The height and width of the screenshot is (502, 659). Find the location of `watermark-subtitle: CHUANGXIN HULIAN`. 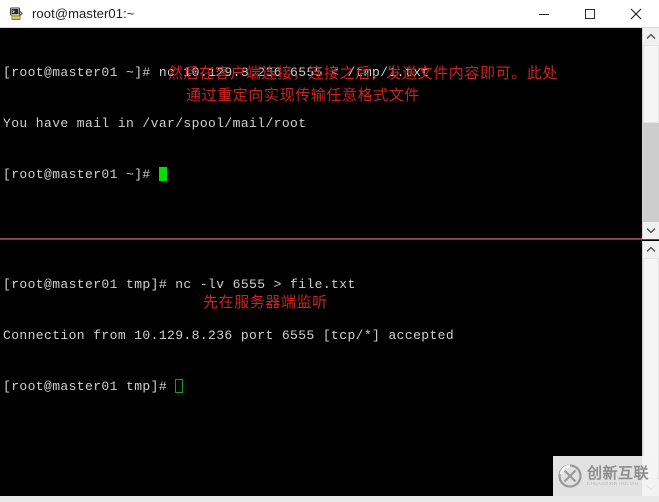

watermark-subtitle: CHUANGXIN HULIAN is located at coordinates (613, 483).